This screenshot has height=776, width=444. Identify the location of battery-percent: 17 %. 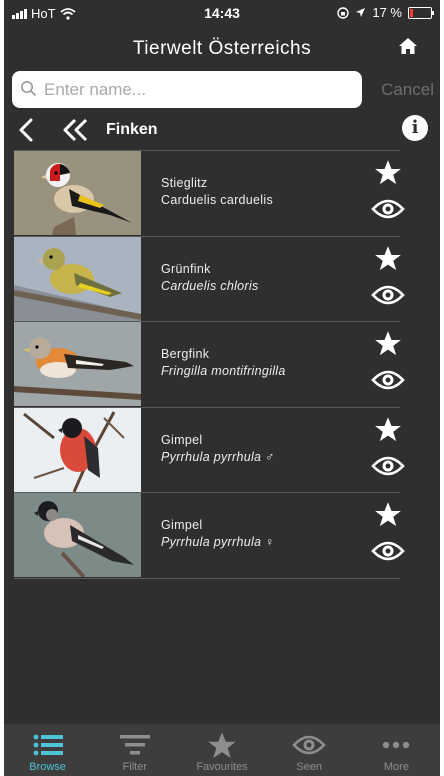
(387, 12).